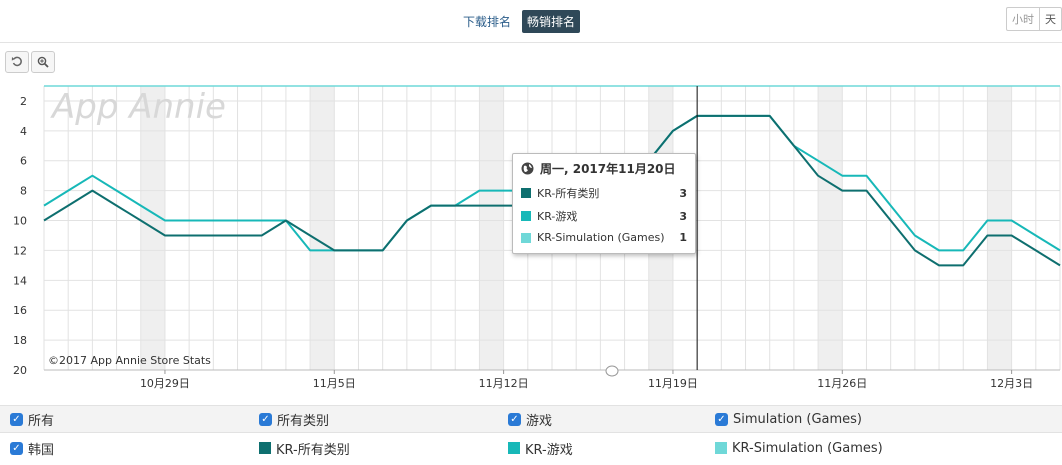 The image size is (1062, 465). I want to click on filter-all: ✓ 所有, so click(32, 419).